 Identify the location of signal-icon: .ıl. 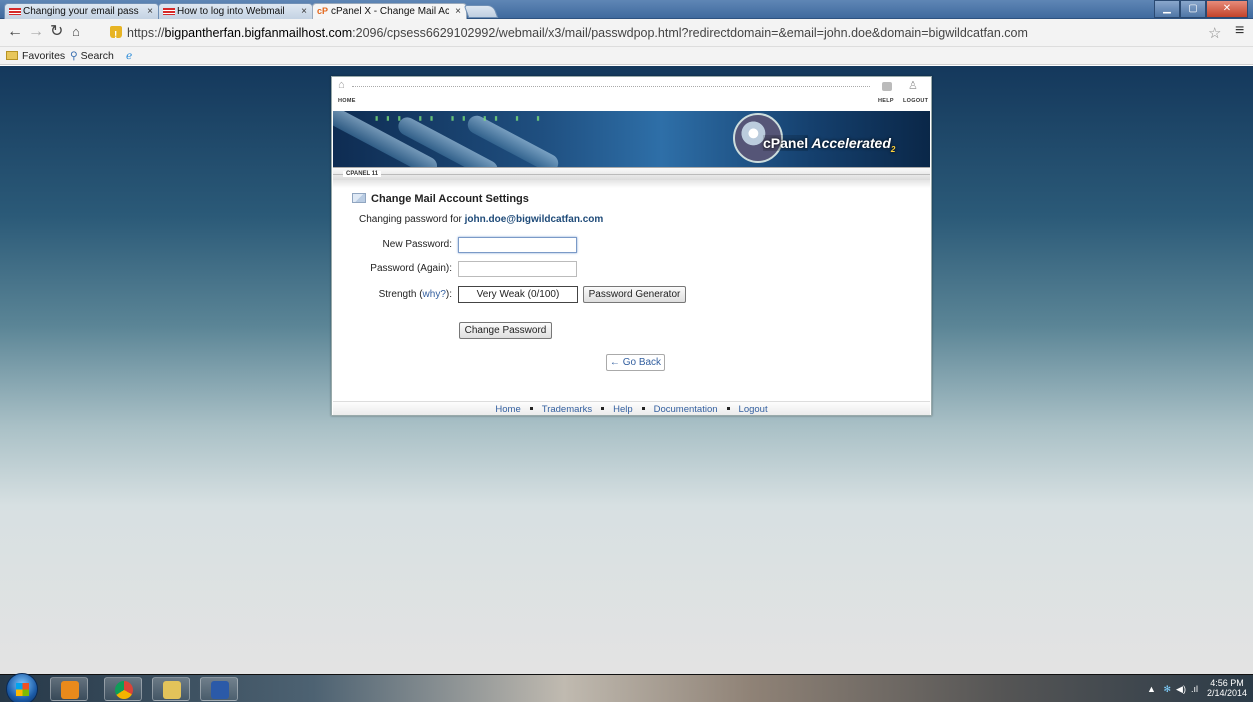
(1194, 689).